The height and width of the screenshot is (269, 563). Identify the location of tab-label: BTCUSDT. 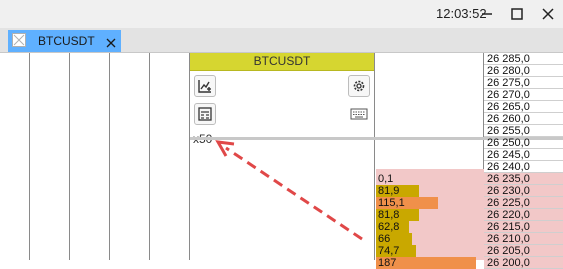
(66, 41).